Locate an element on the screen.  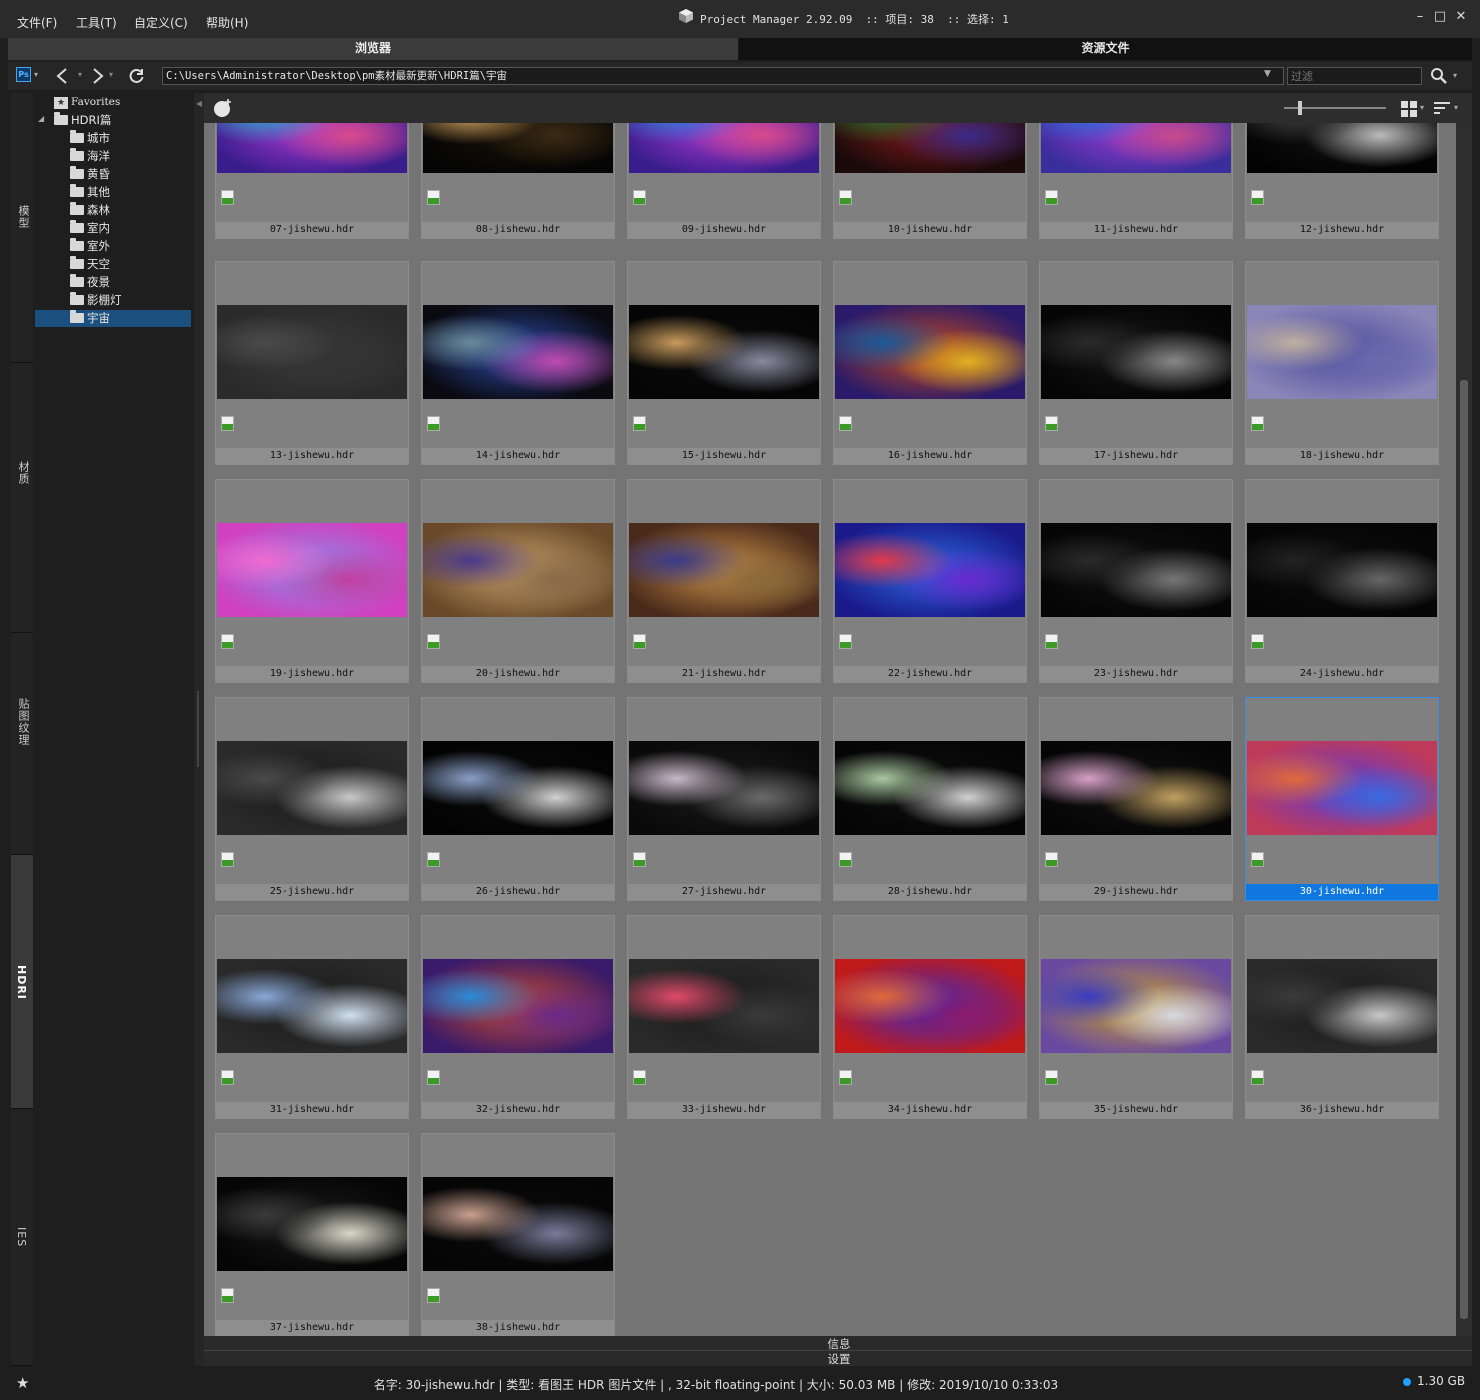
filter-input is located at coordinates (1354, 76).